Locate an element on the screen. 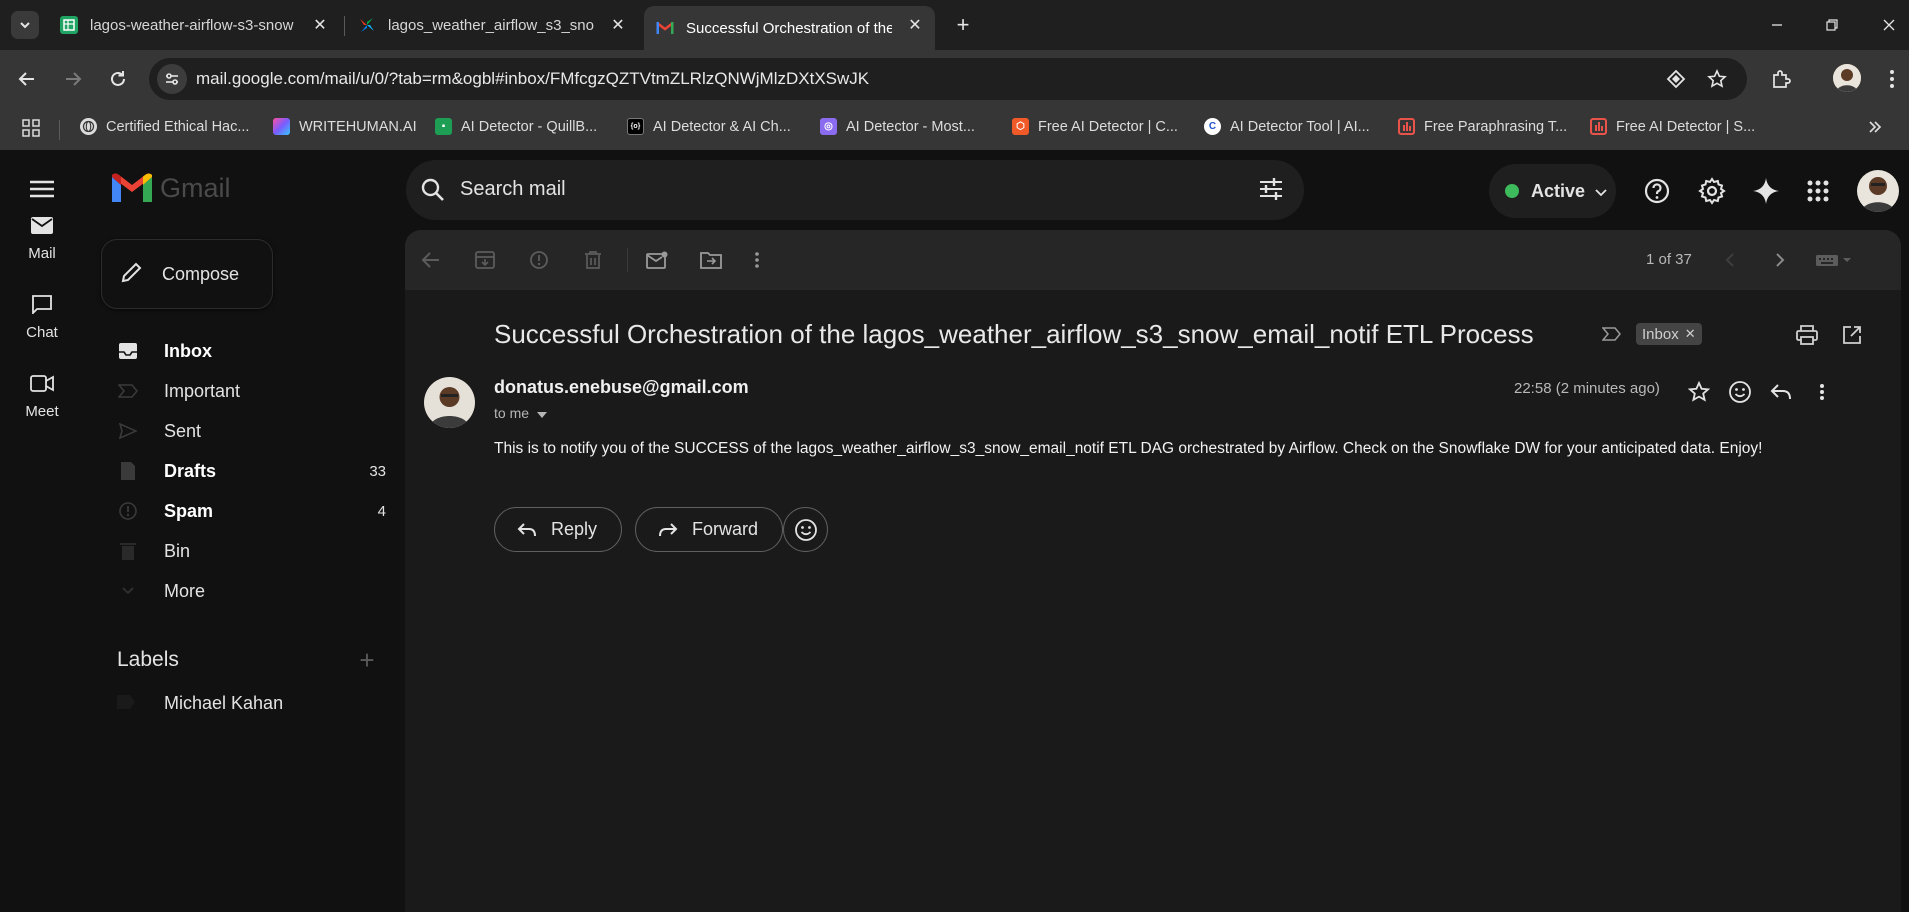 This screenshot has width=1909, height=912. profile-avatar is located at coordinates (1847, 78).